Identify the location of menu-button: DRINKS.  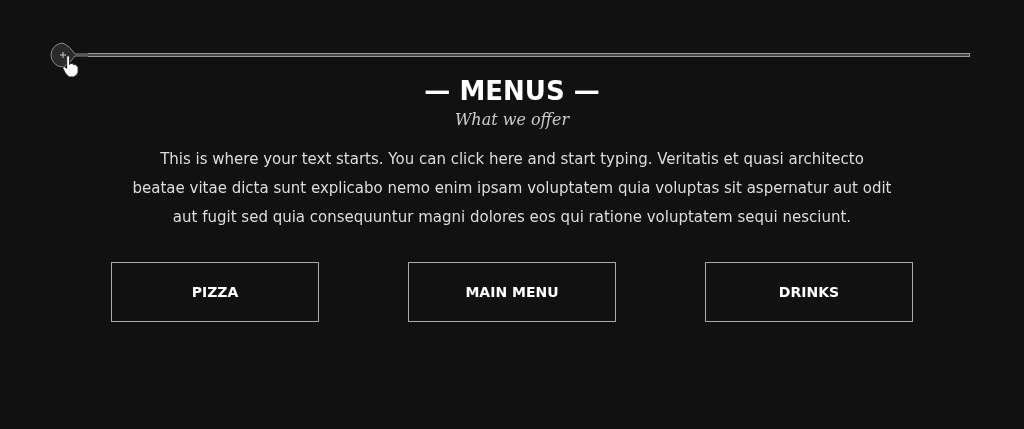
(809, 292).